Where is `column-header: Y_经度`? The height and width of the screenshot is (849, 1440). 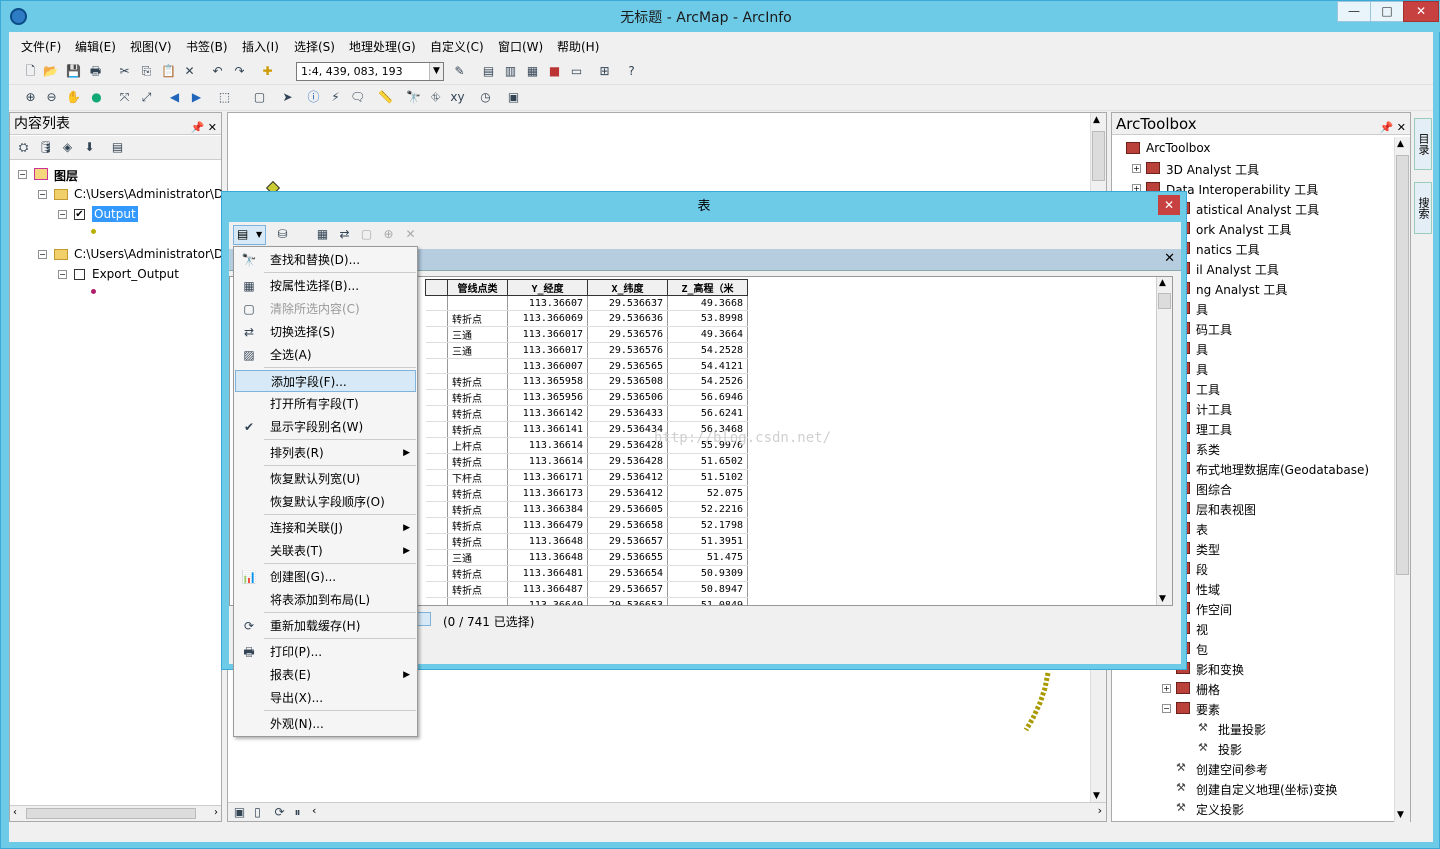 column-header: Y_经度 is located at coordinates (547, 287).